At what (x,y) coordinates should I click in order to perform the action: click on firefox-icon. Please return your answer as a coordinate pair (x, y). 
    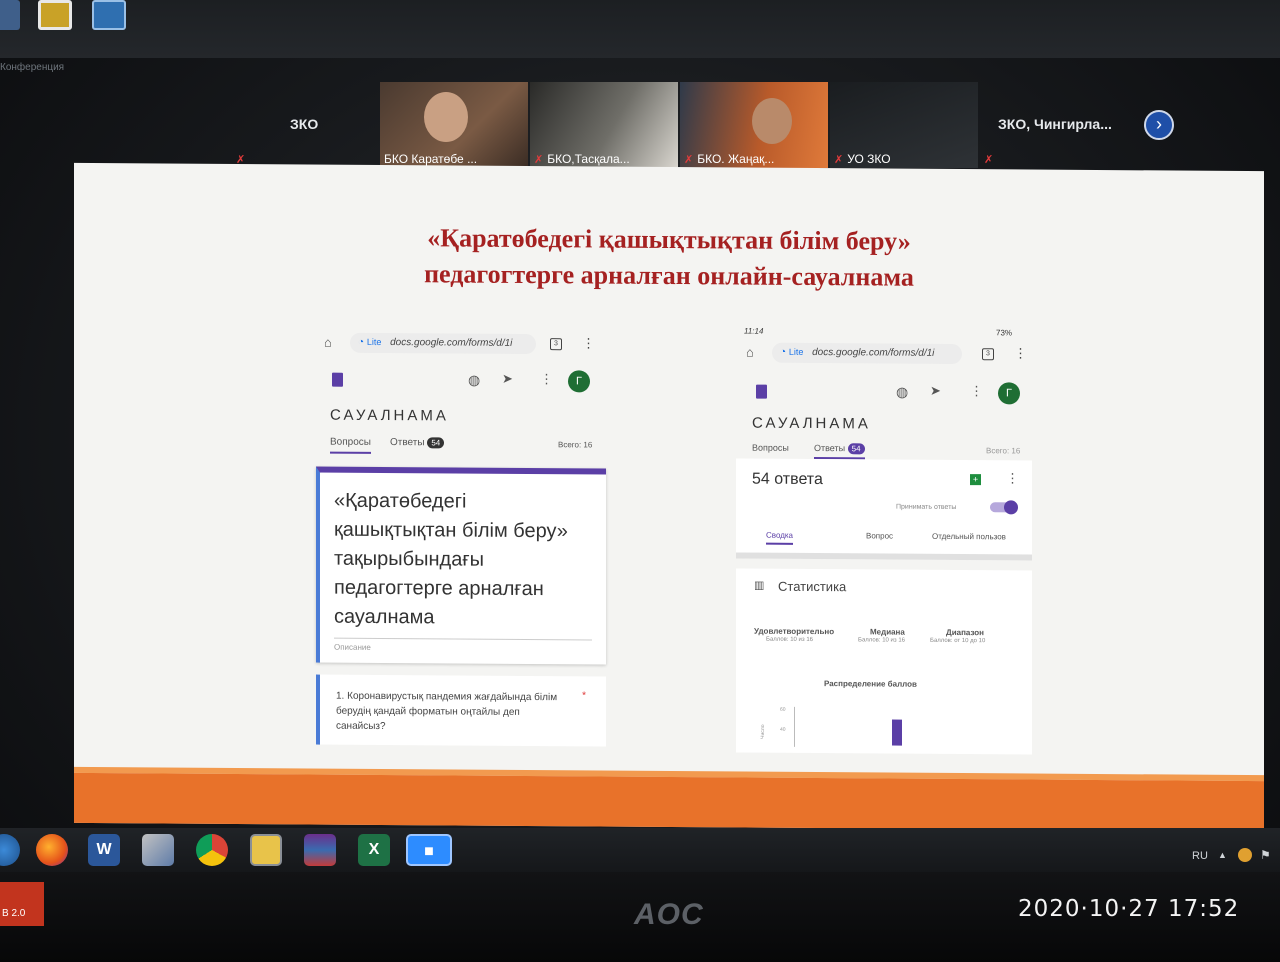
    Looking at the image, I should click on (52, 850).